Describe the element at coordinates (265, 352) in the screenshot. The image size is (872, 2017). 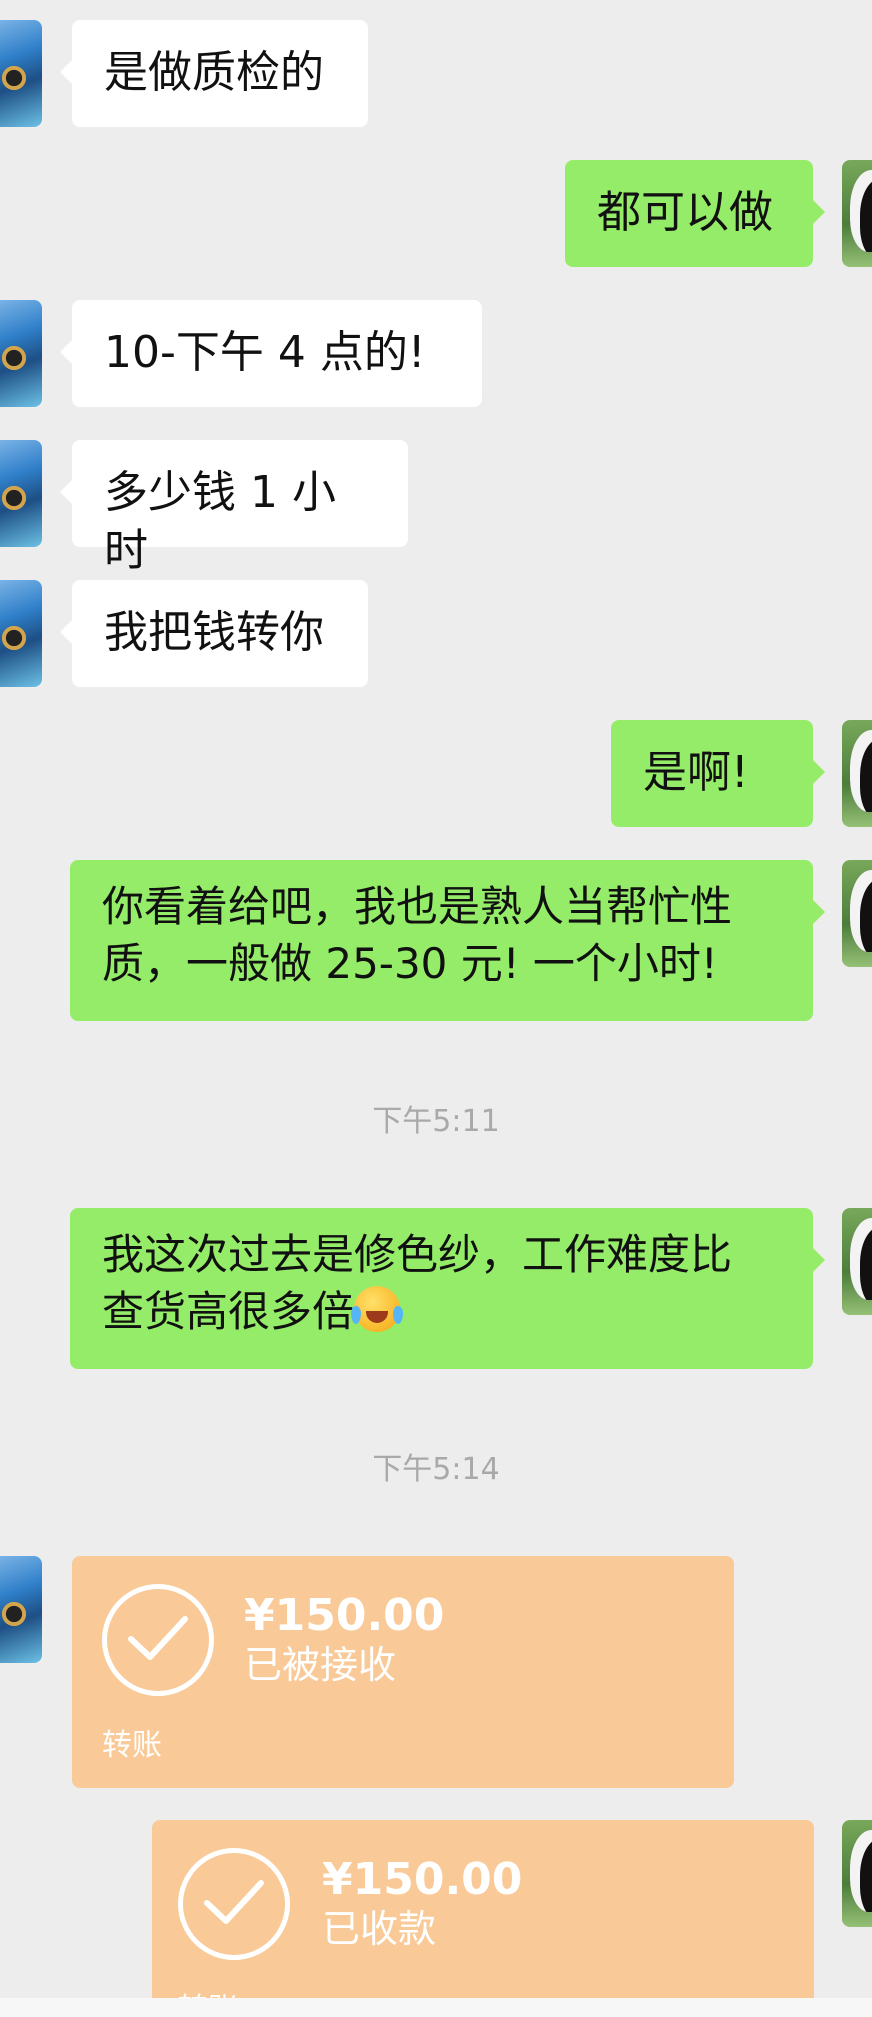
I see `message-text: 10-下午 4 点的!` at that location.